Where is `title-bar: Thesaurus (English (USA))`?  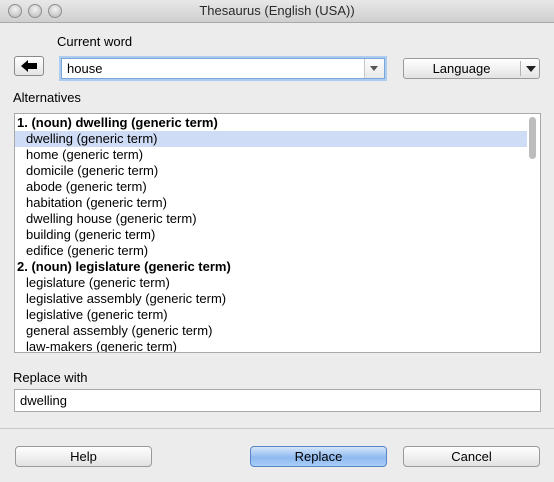 title-bar: Thesaurus (English (USA)) is located at coordinates (277, 11).